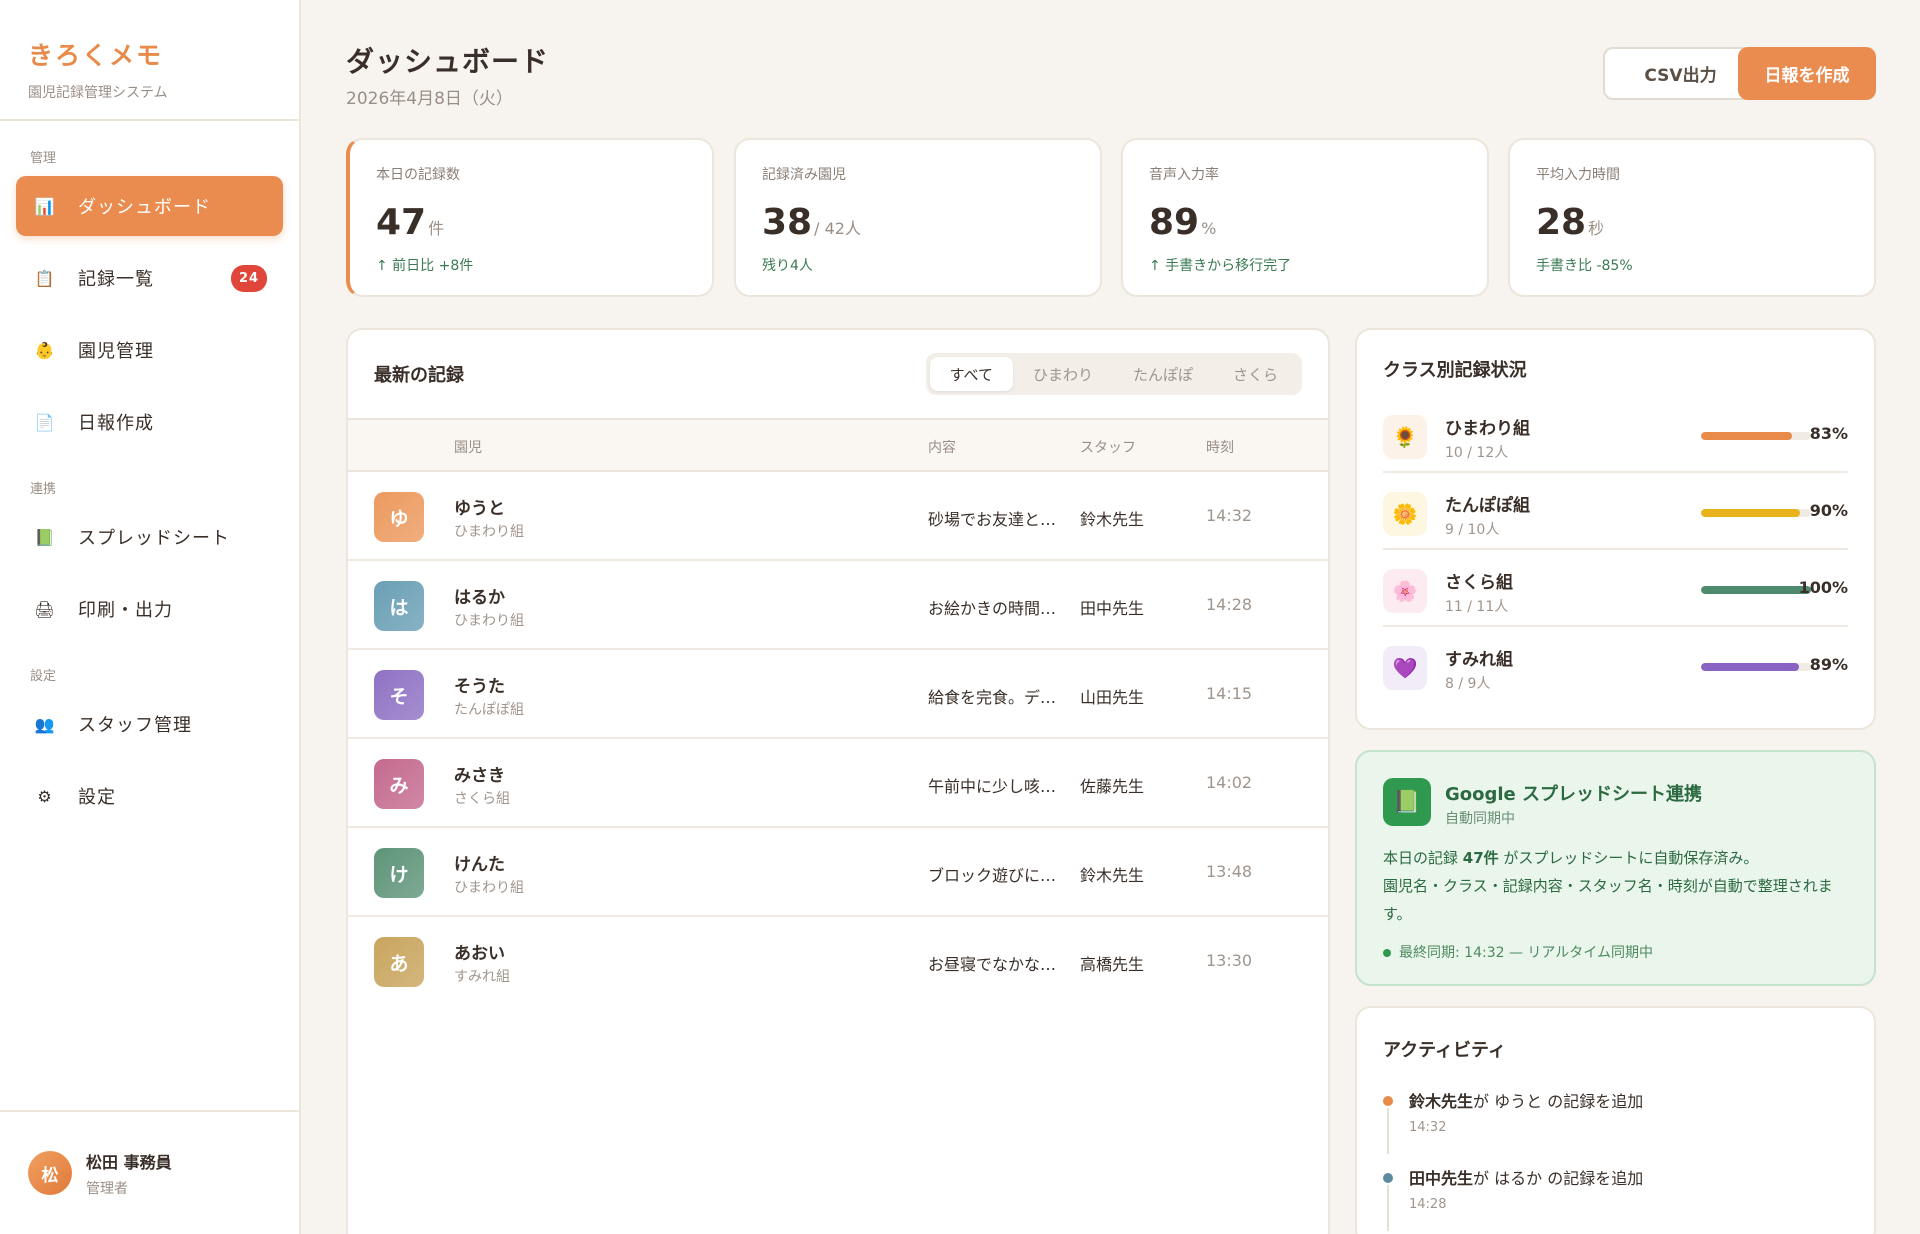 The width and height of the screenshot is (1920, 1234). What do you see at coordinates (1477, 453) in the screenshot?
I see `class-count: 10 / 12人` at bounding box center [1477, 453].